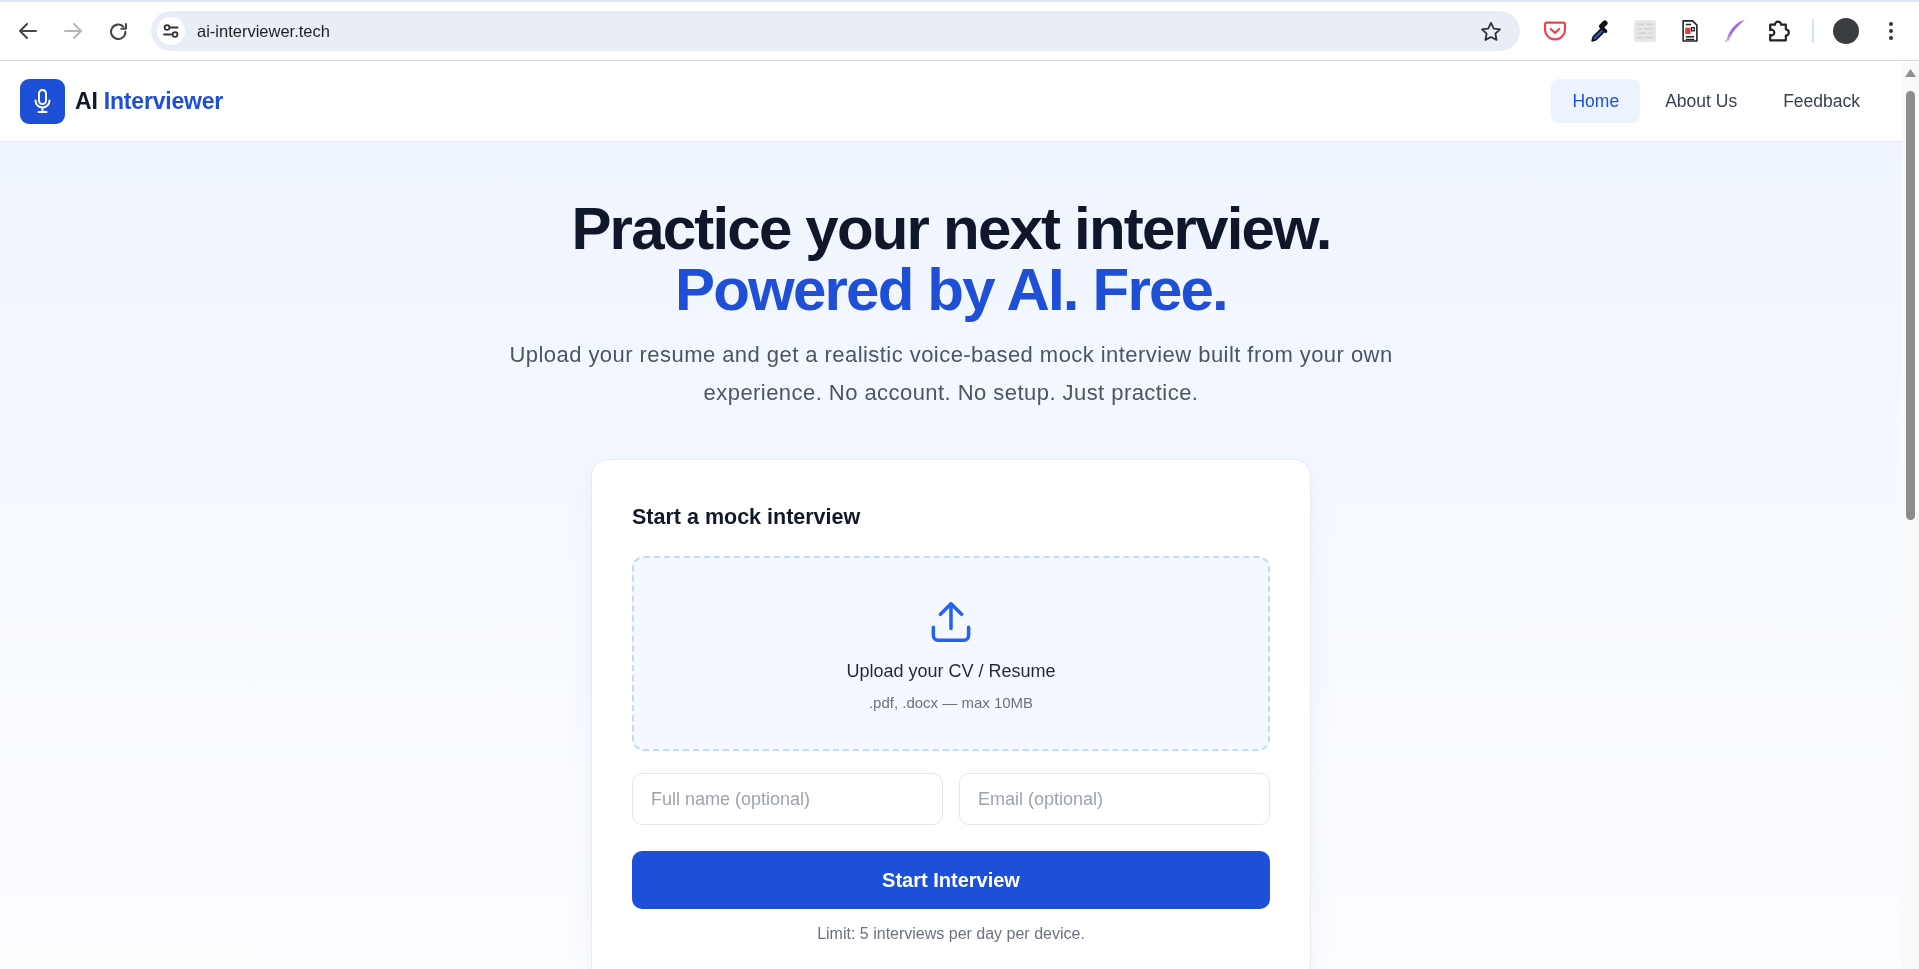  I want to click on nav-link: About Us, so click(1701, 101).